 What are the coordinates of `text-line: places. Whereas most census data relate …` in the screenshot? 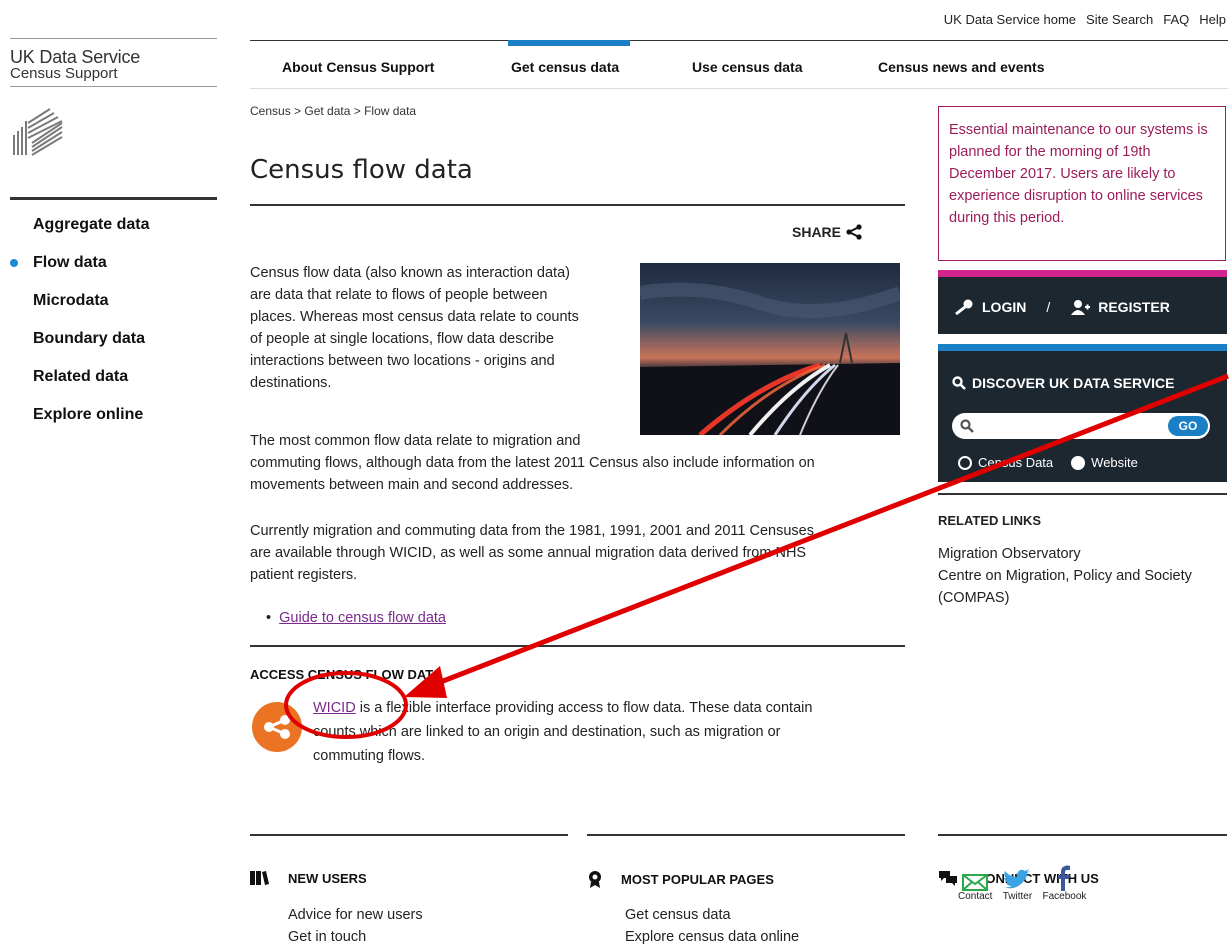 It's located at (414, 317).